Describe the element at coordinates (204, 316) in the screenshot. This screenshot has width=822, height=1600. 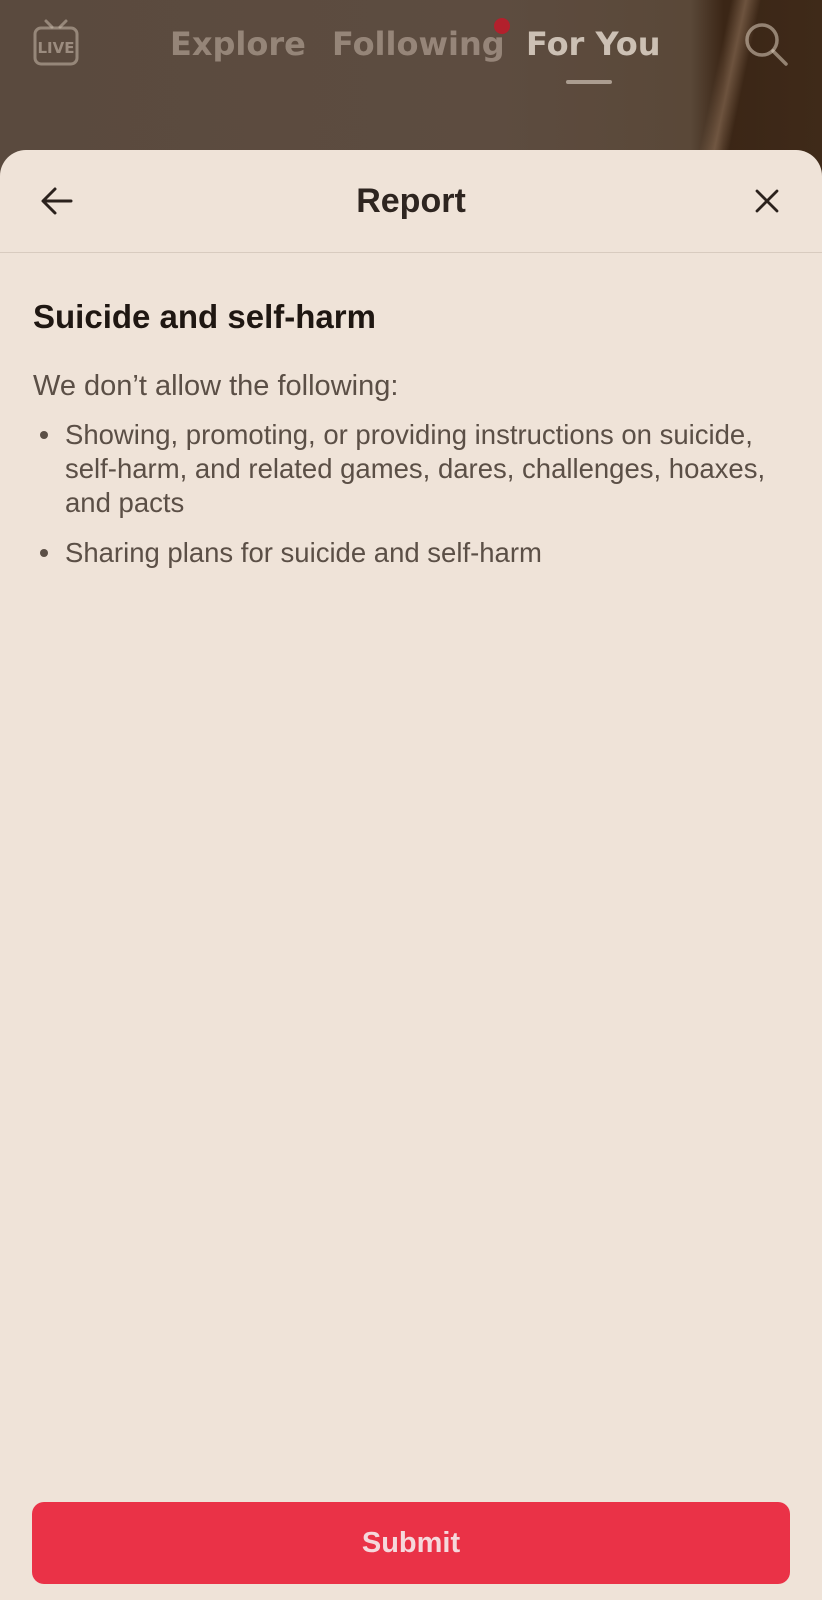
I see `section-title: Suicide and self-harm` at that location.